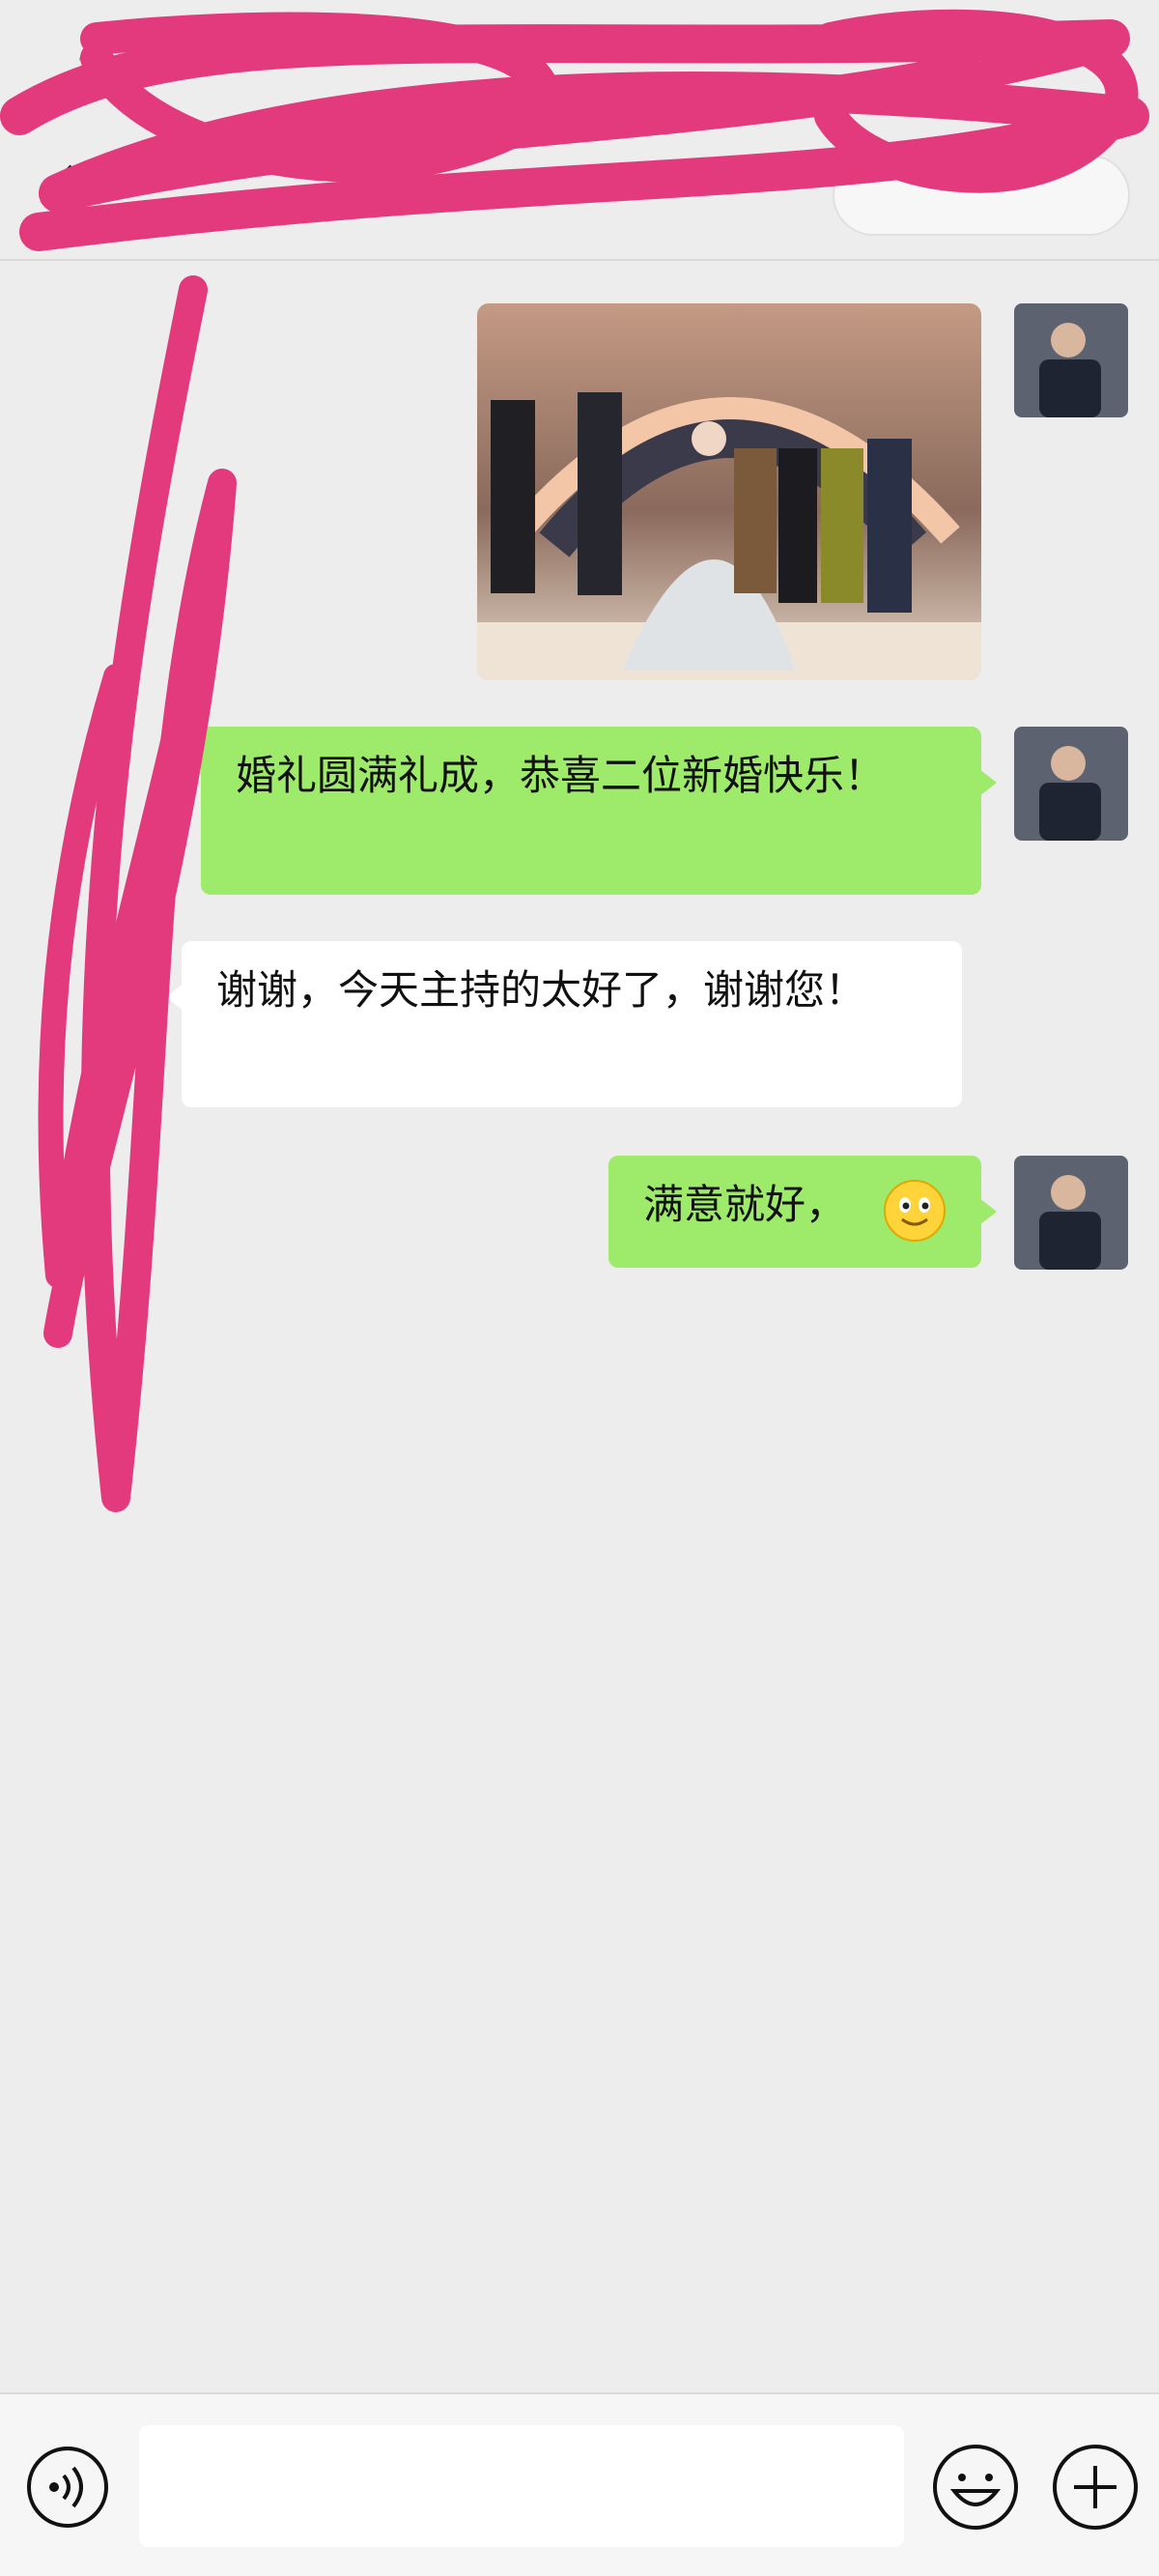  Describe the element at coordinates (981, 196) in the screenshot. I see `more-options-button` at that location.